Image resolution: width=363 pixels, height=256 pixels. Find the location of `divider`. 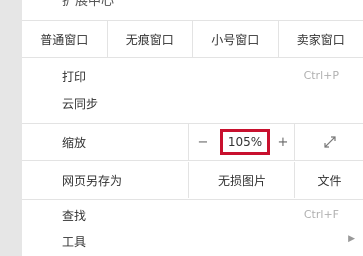

divider is located at coordinates (192, 199).